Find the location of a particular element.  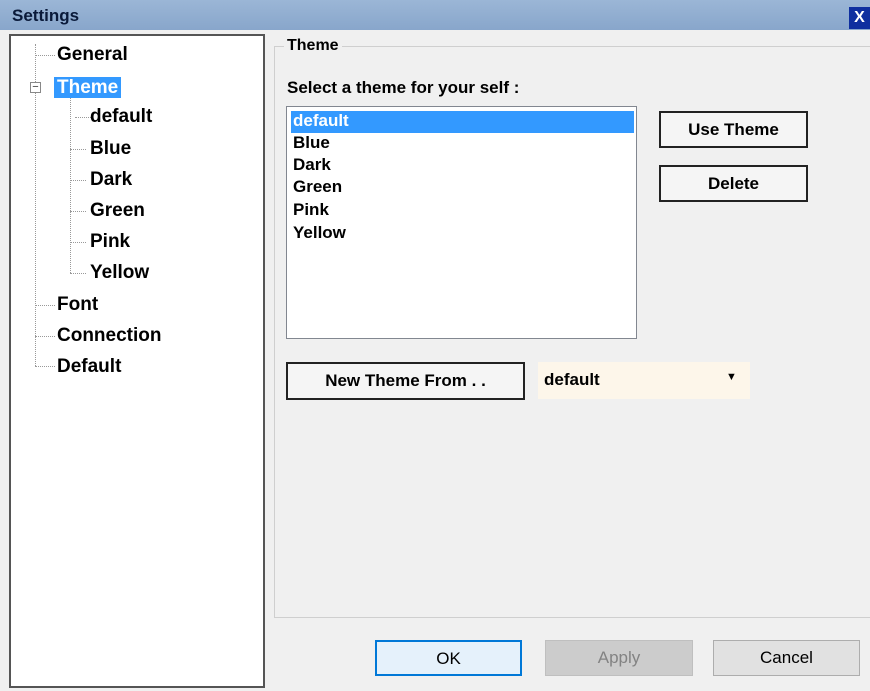

collapse-icon: − is located at coordinates (35, 87).